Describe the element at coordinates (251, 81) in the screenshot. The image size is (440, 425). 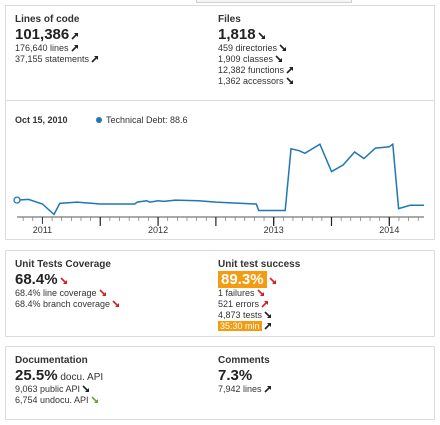
I see `accessors-count: 1,362 accessors` at that location.